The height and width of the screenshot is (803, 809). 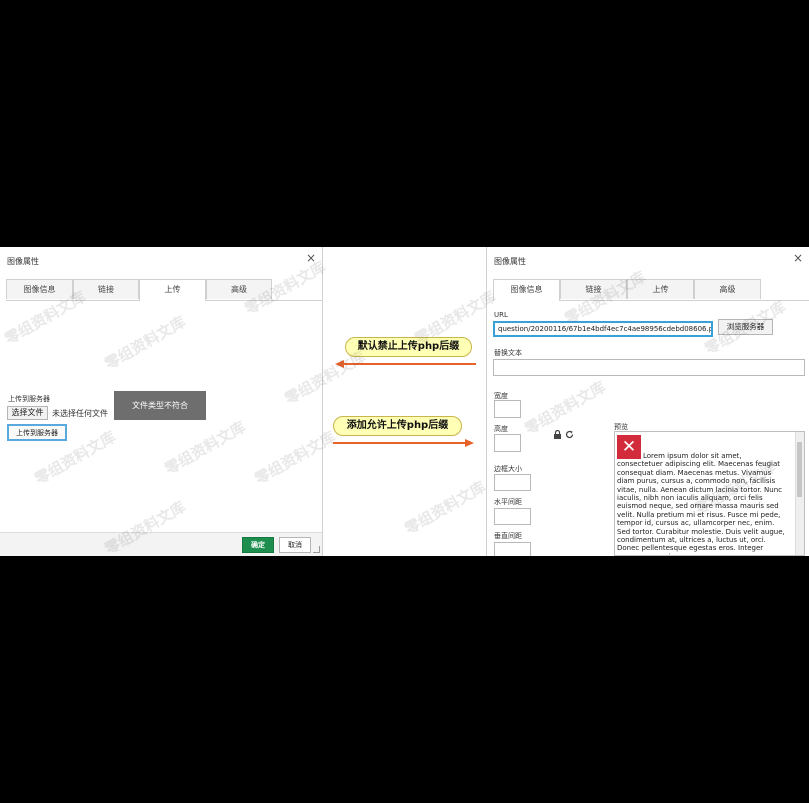 I want to click on upload-to-server-button: 上传到服务器, so click(x=37, y=432).